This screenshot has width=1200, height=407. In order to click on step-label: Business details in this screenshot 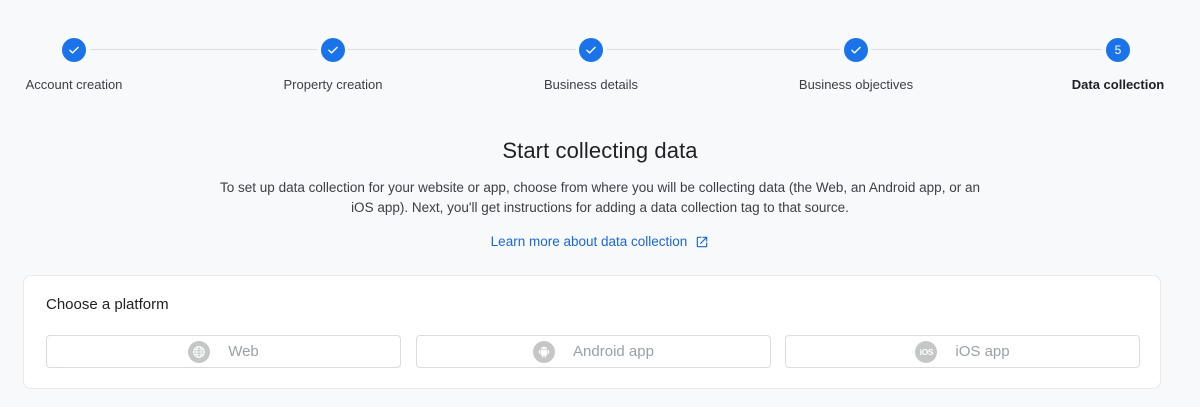, I will do `click(591, 84)`.